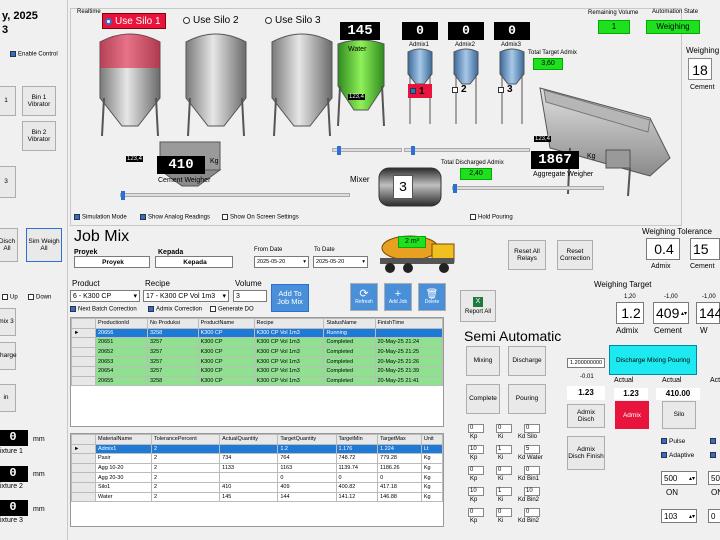 The height and width of the screenshot is (540, 720). Describe the element at coordinates (9, 245) in the screenshot. I see `disch-all-button: Disch All` at that location.